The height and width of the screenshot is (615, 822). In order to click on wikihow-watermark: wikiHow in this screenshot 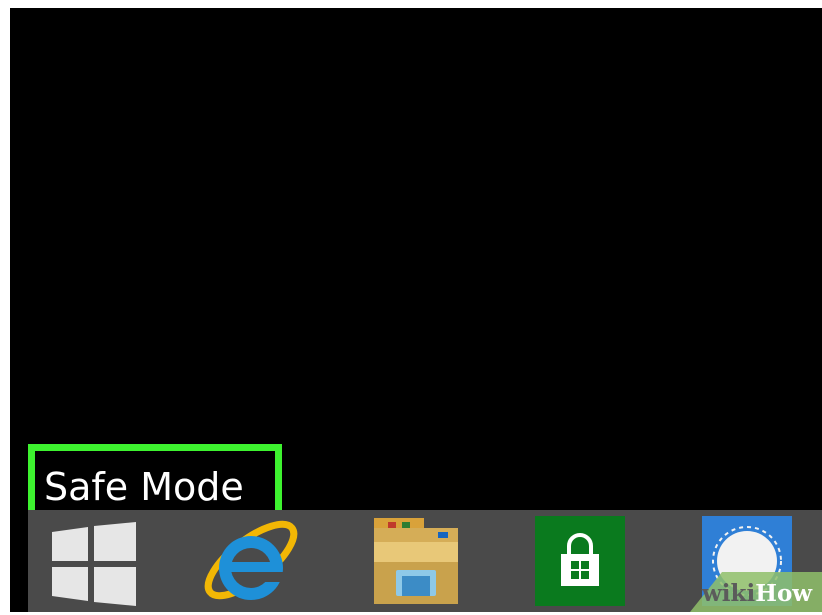, I will do `click(741, 592)`.